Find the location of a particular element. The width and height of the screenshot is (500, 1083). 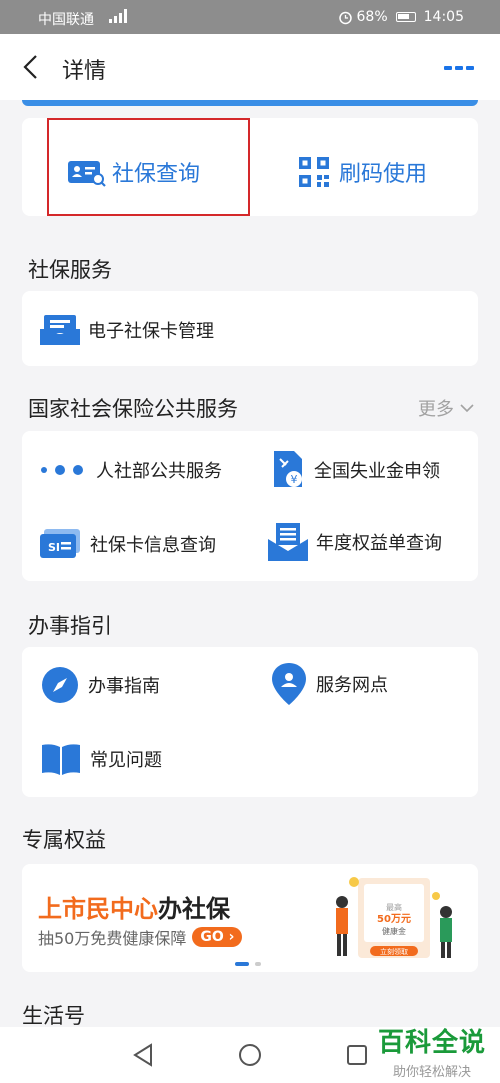

hero-banner-strip is located at coordinates (250, 103).